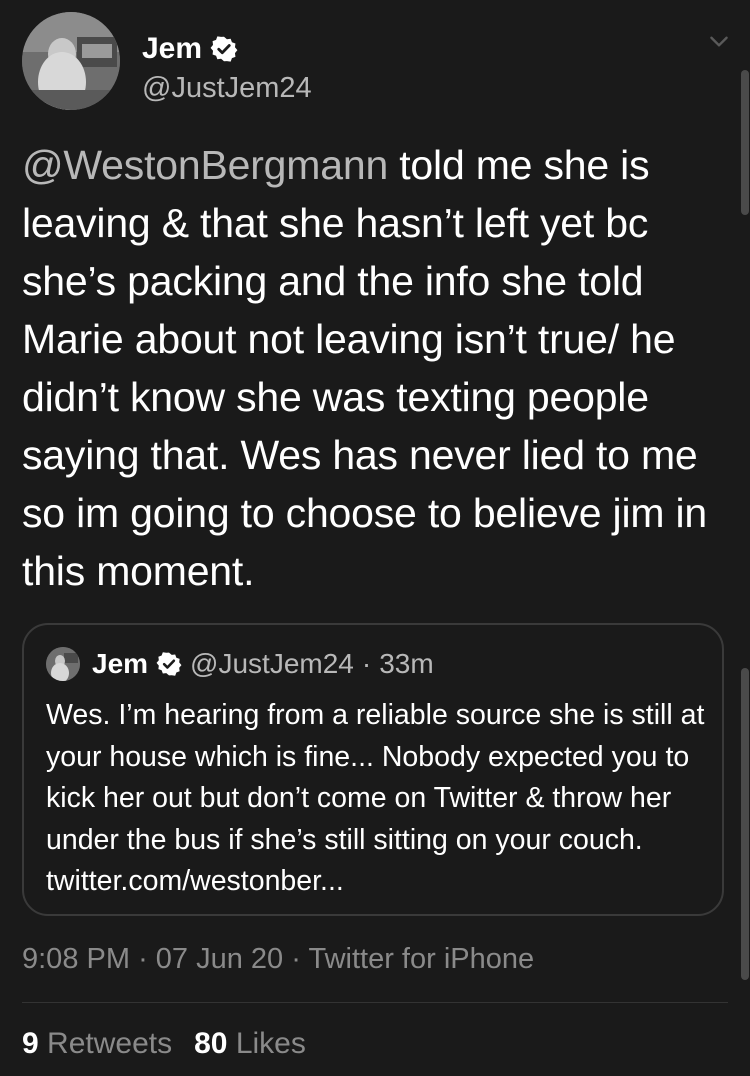 The width and height of the screenshot is (750, 1076). Describe the element at coordinates (30, 1043) in the screenshot. I see `retweets-count: 9` at that location.